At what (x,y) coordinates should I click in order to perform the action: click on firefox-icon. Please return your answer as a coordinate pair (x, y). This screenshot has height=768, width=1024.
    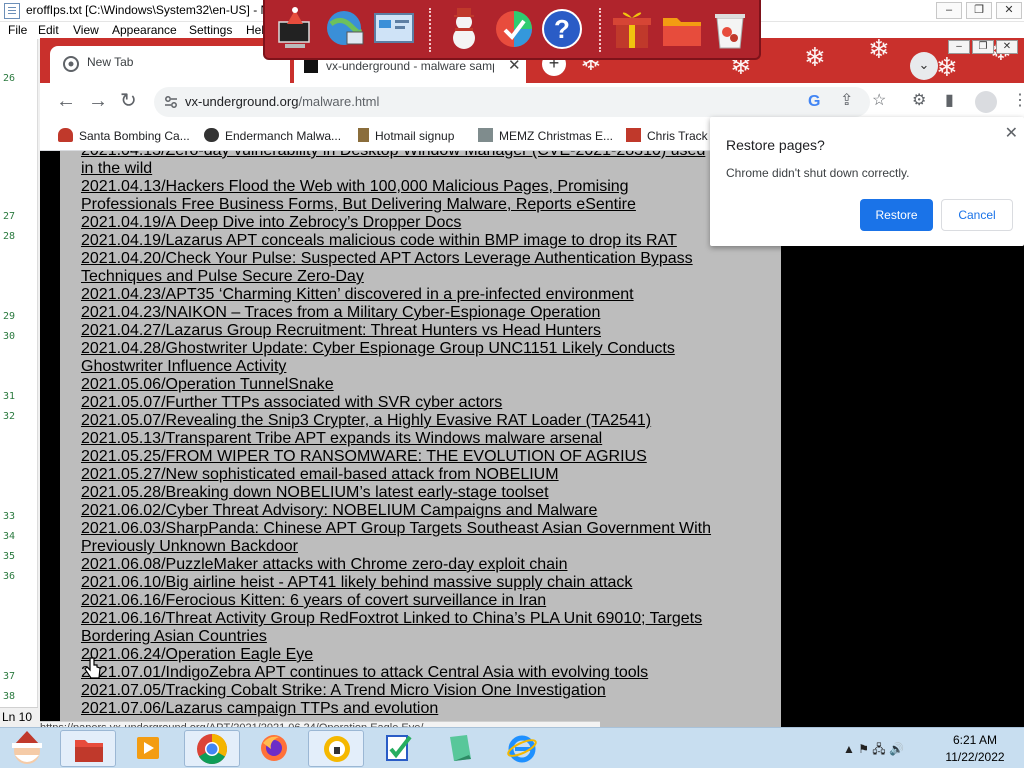
    Looking at the image, I should click on (274, 748).